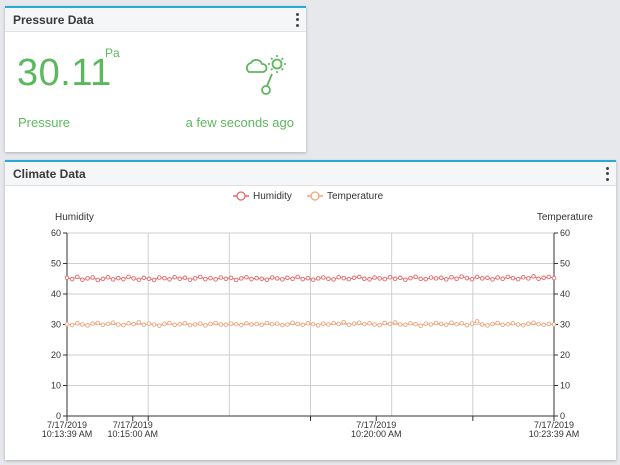  Describe the element at coordinates (112, 53) in the screenshot. I see `pressure-unit: Pa` at that location.